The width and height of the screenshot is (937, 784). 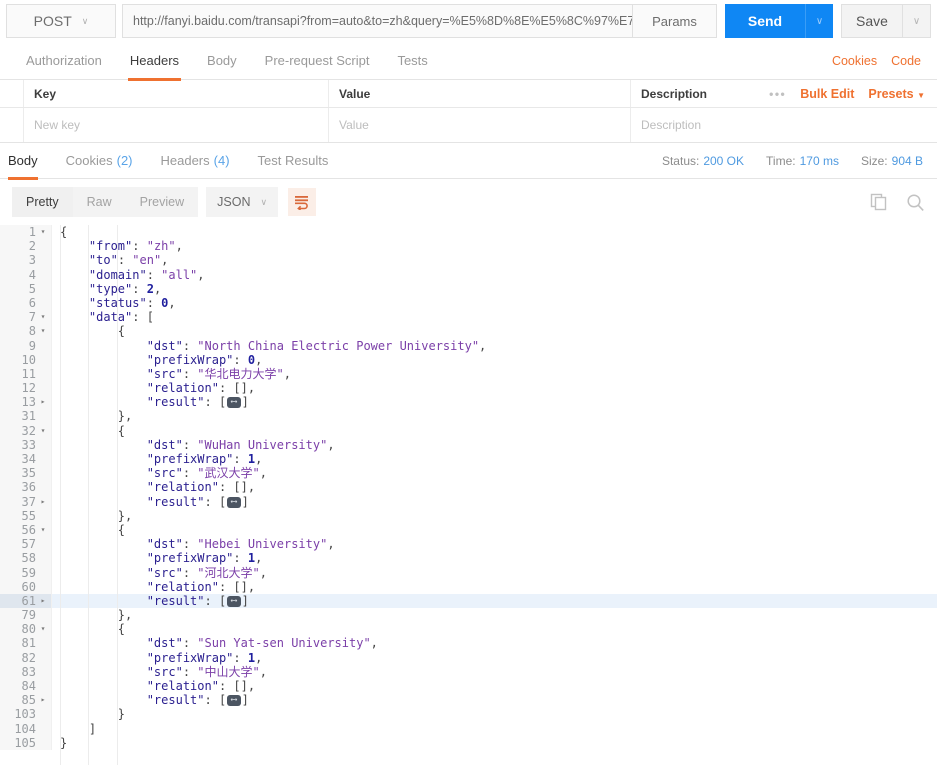 I want to click on response-tab-headers: Headers (4), so click(x=195, y=161).